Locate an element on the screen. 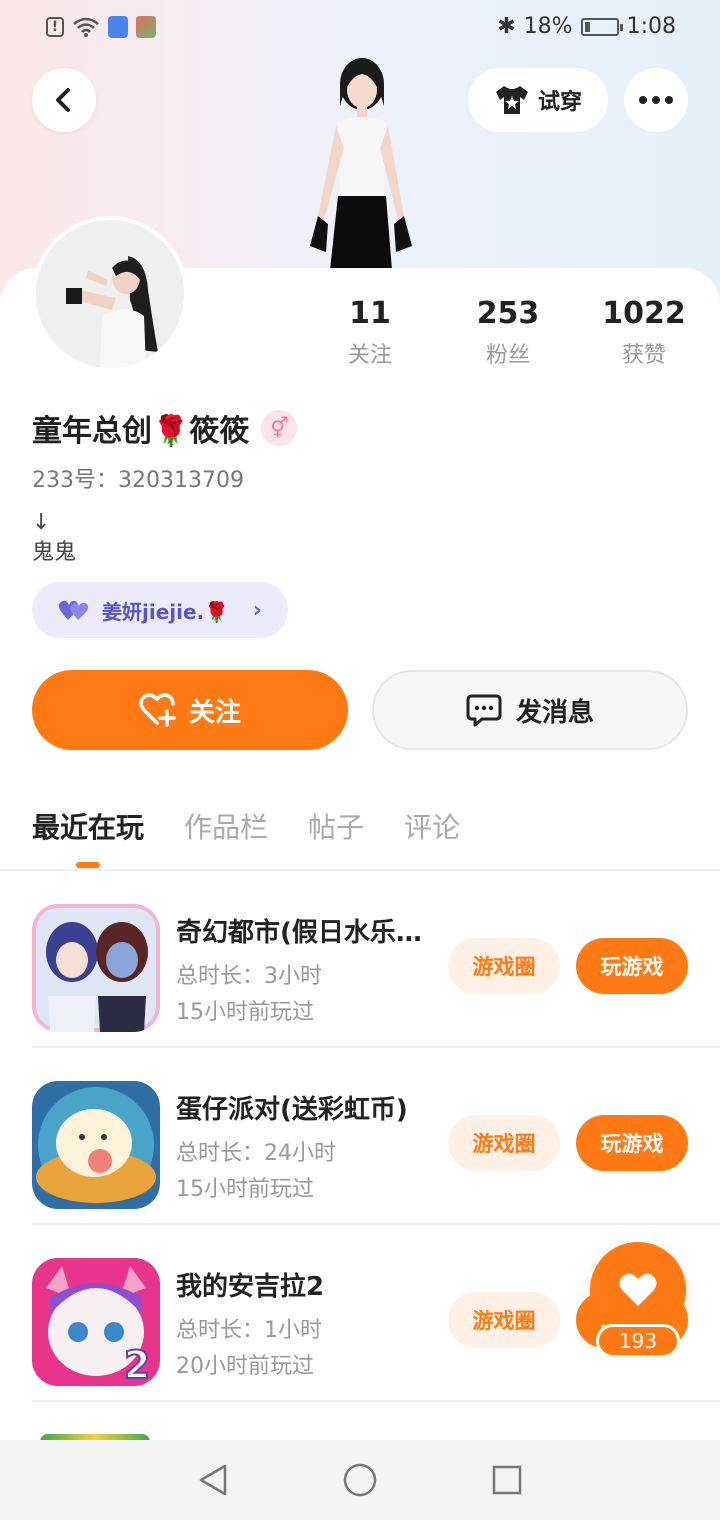 Image resolution: width=720 pixels, height=1520 pixels. stat-likes: 1022 获赞 is located at coordinates (644, 332).